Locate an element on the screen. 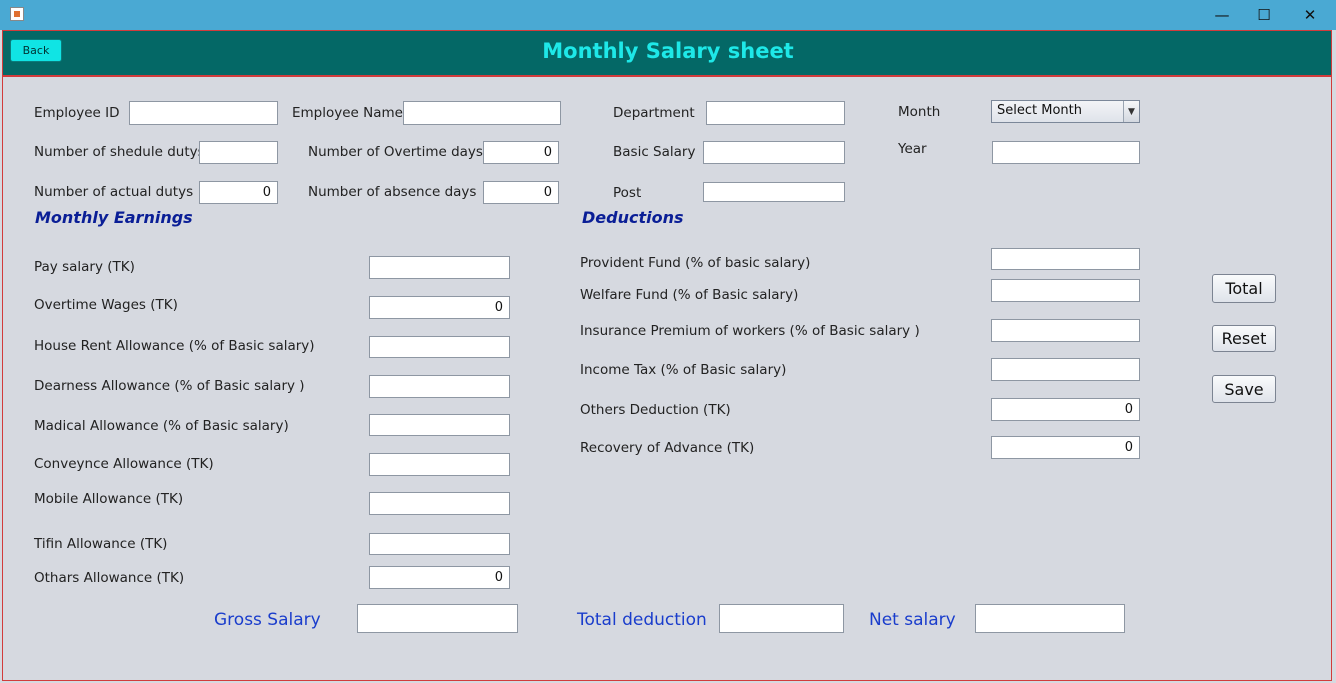  mobile-allowance-field is located at coordinates (439, 503).